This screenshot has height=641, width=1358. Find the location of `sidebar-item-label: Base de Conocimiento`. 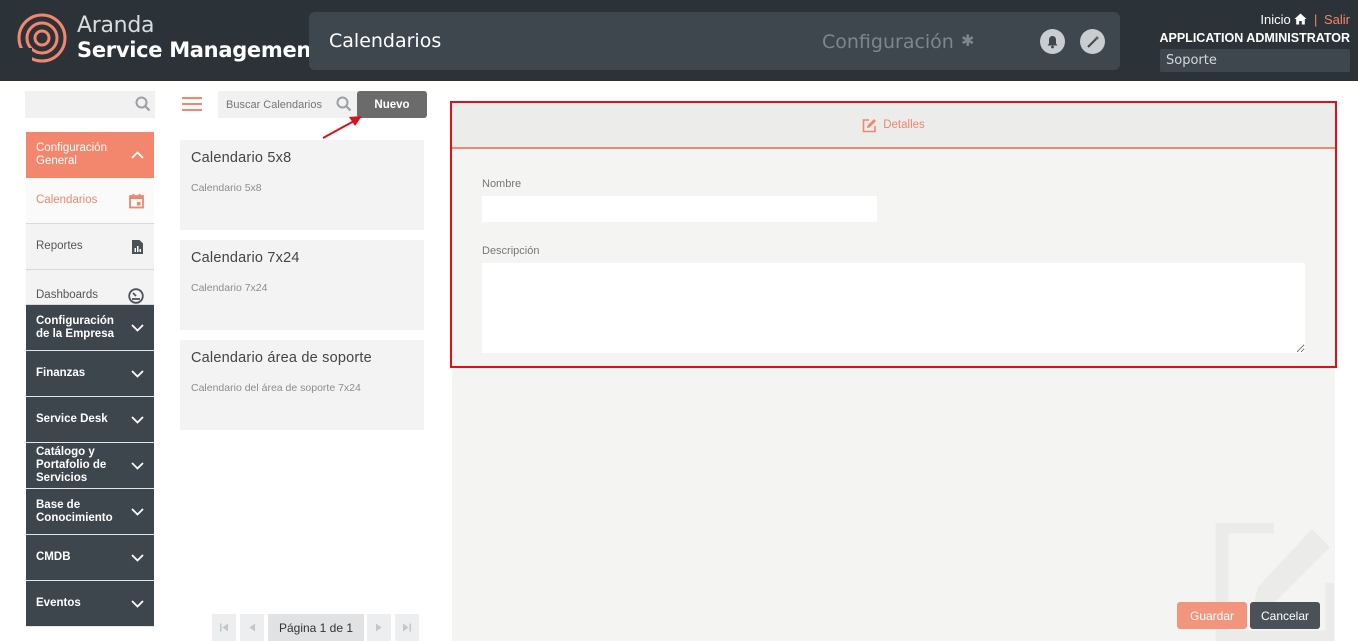

sidebar-item-label: Base de Conocimiento is located at coordinates (74, 511).